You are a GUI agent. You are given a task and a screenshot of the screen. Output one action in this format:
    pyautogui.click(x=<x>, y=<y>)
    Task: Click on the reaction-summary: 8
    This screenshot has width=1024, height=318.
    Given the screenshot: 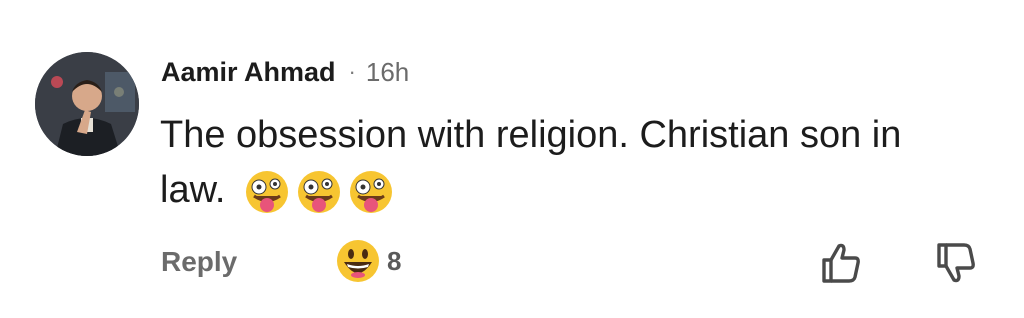 What is the action you would take?
    pyautogui.click(x=368, y=261)
    